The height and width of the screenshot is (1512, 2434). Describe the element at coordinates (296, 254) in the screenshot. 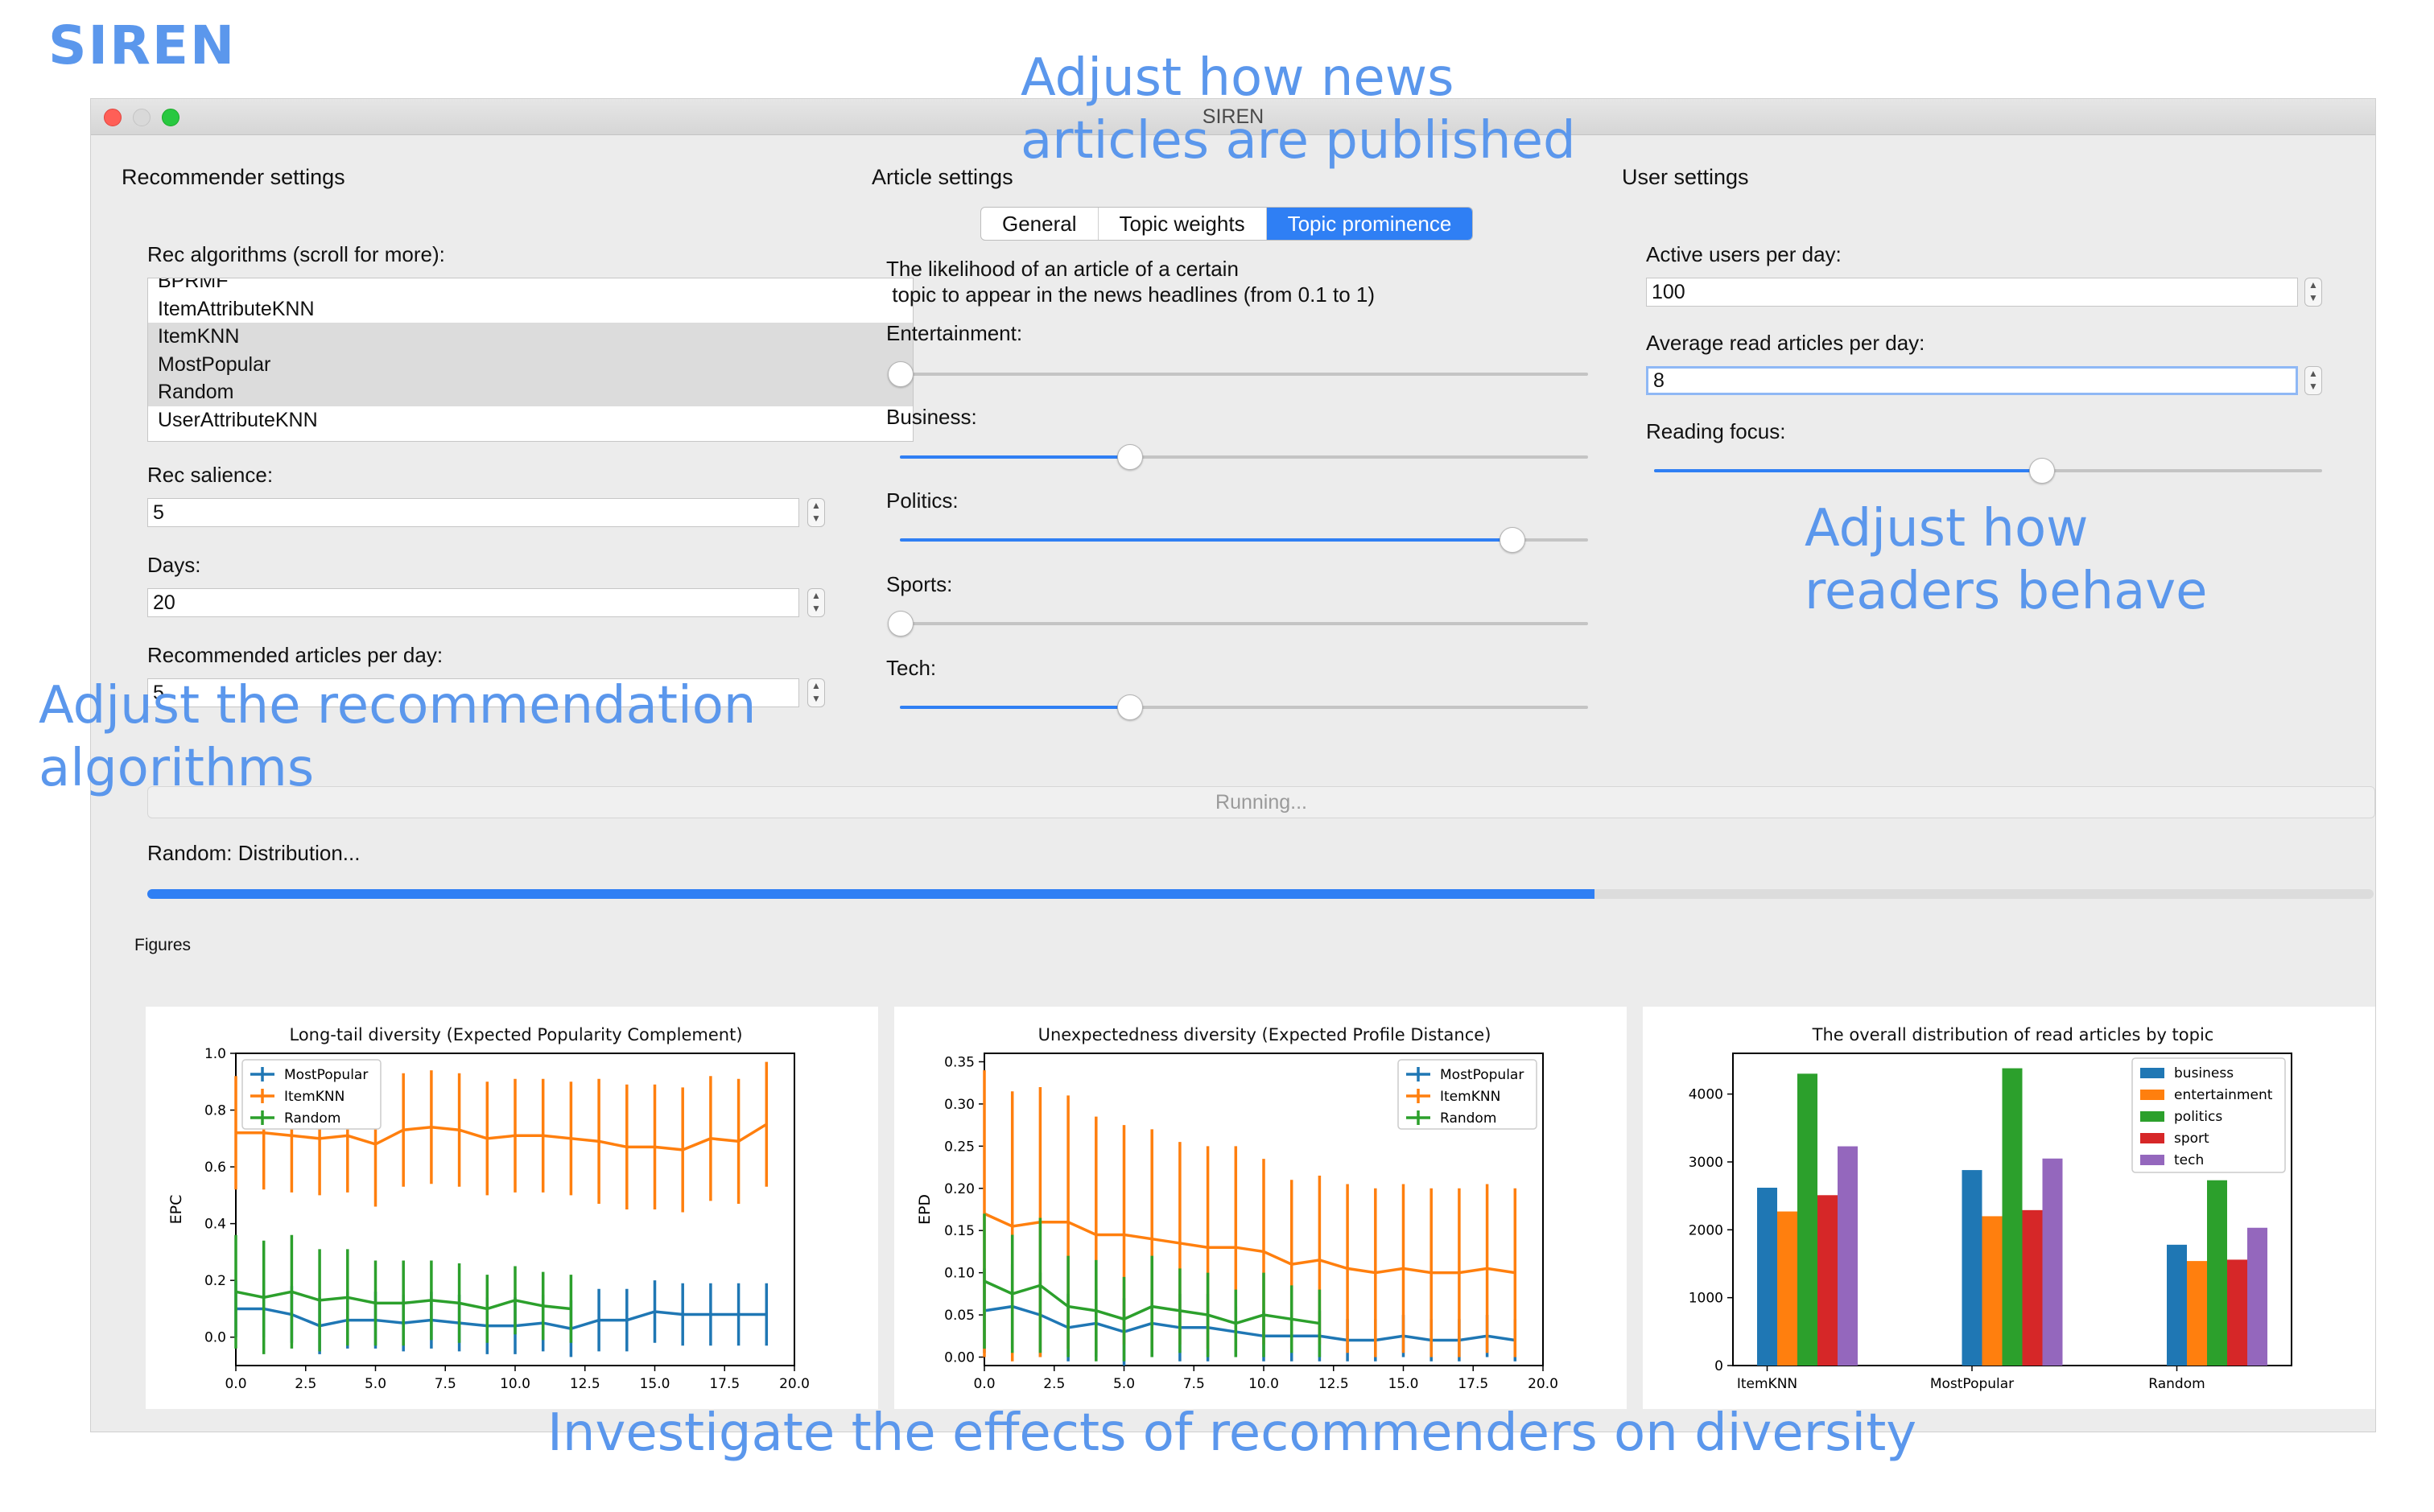

I see `rec-algorithms-label: Rec algorithms (scroll for more):` at that location.